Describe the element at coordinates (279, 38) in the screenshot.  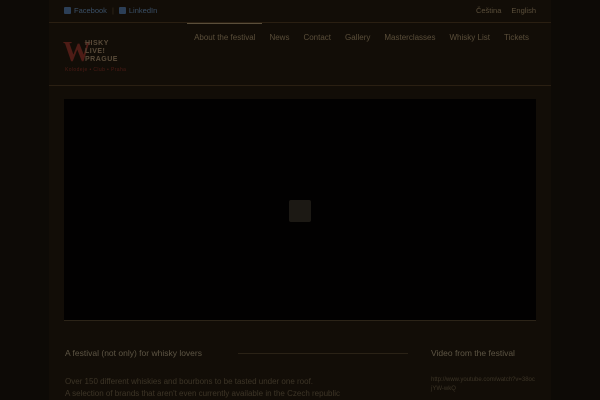
I see `nav-news: News` at that location.